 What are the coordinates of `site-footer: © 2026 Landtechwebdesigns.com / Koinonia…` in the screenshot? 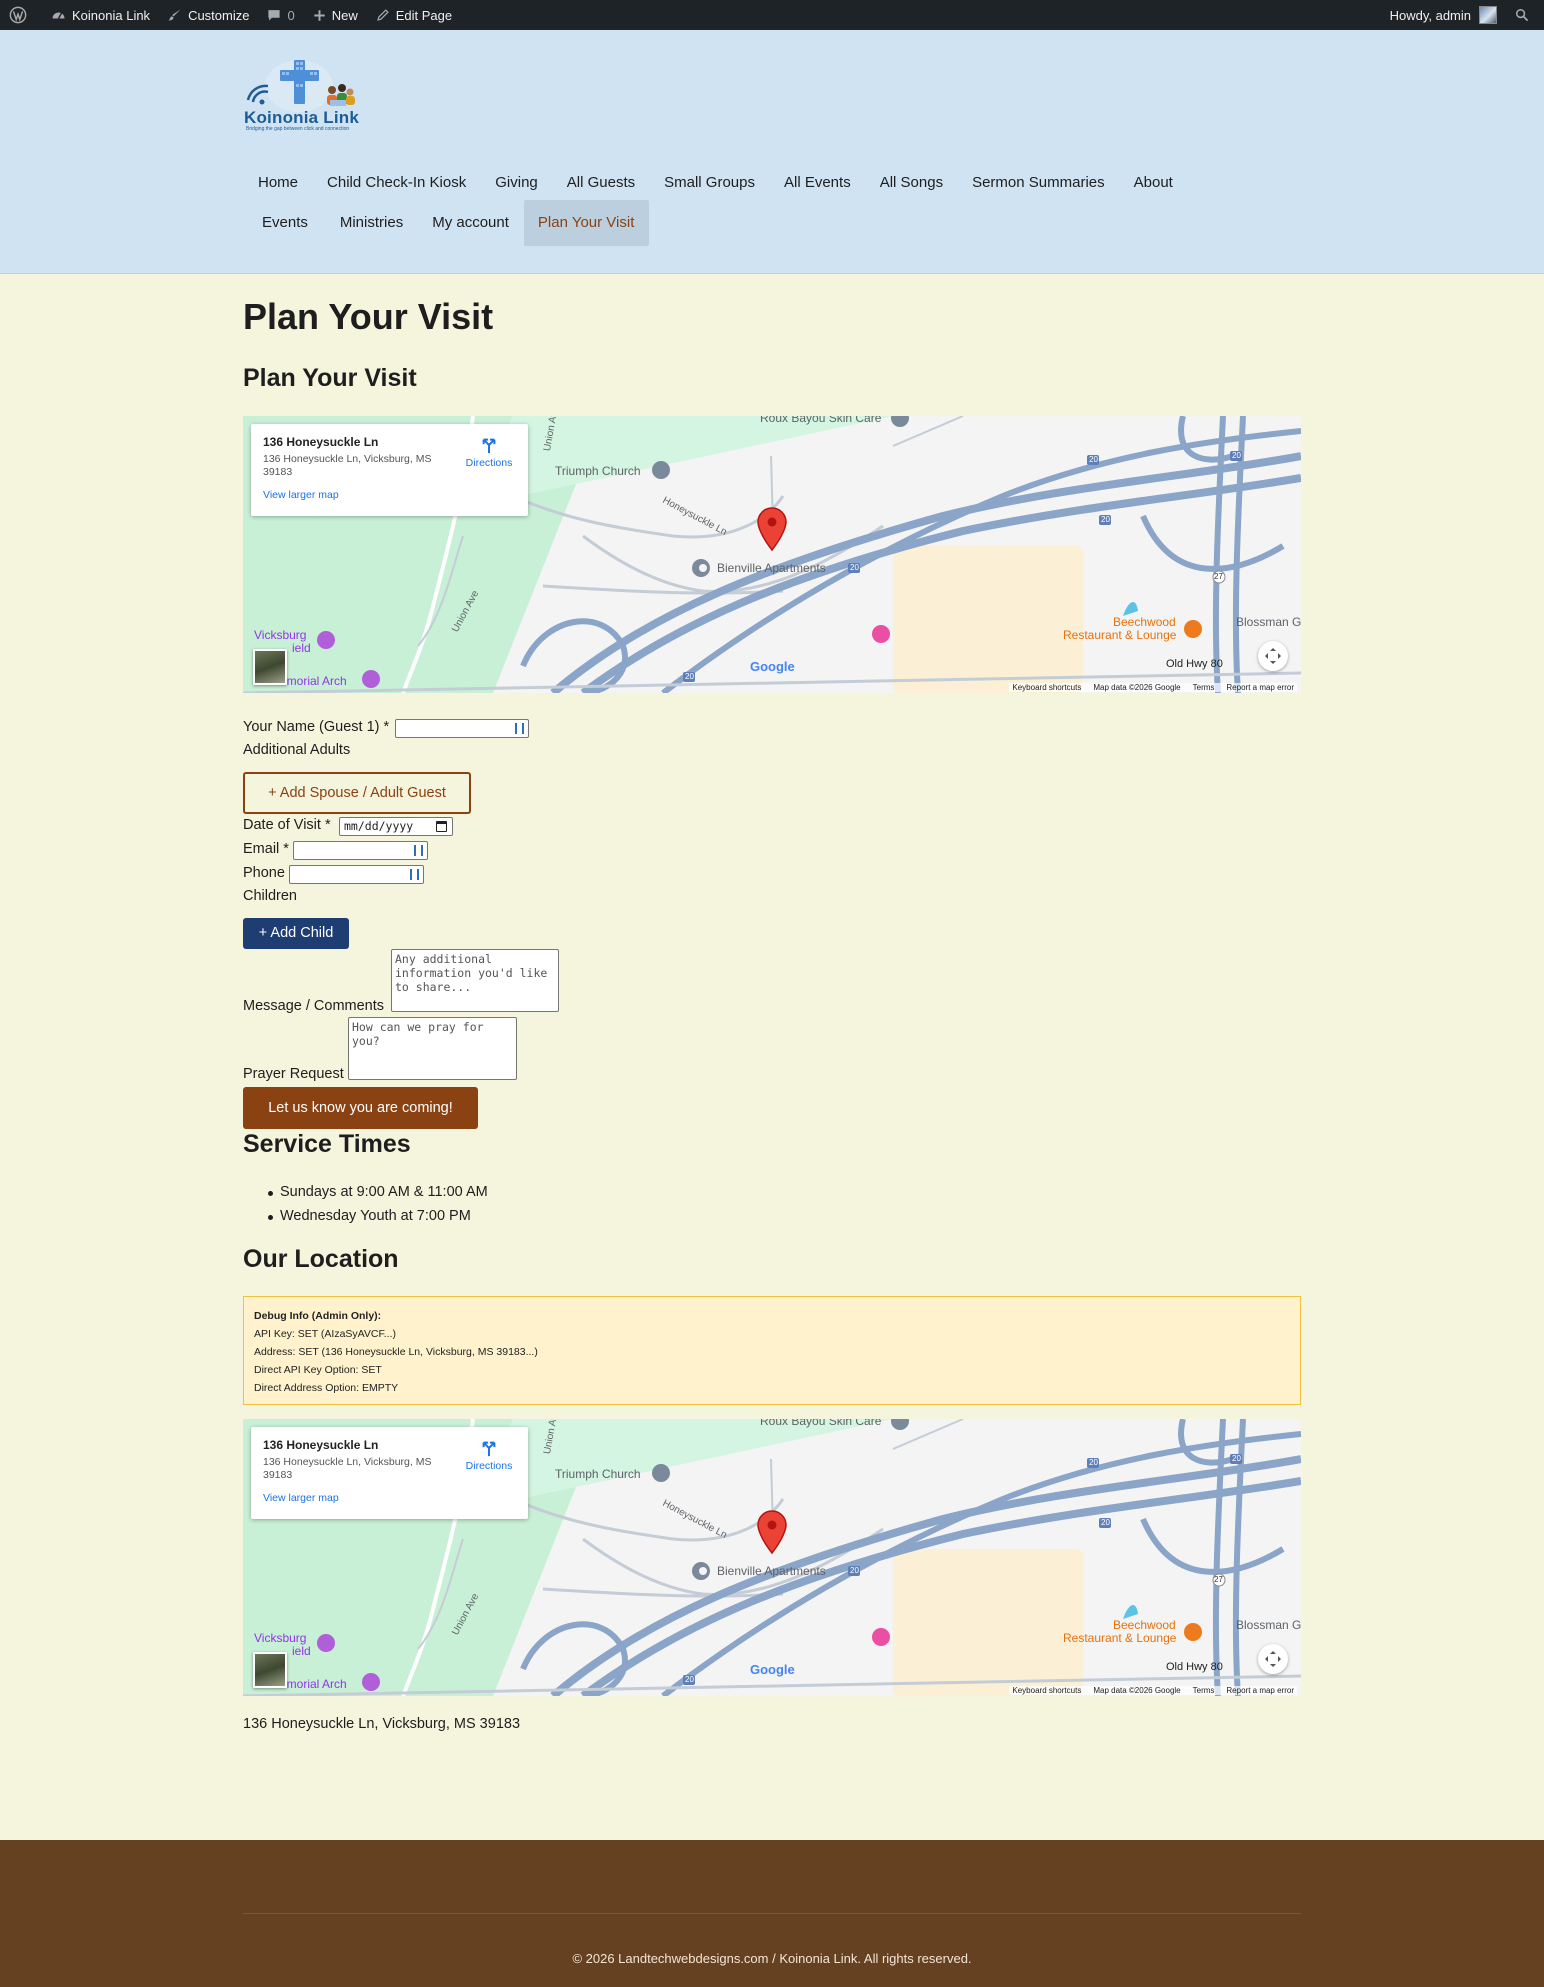 It's located at (772, 1913).